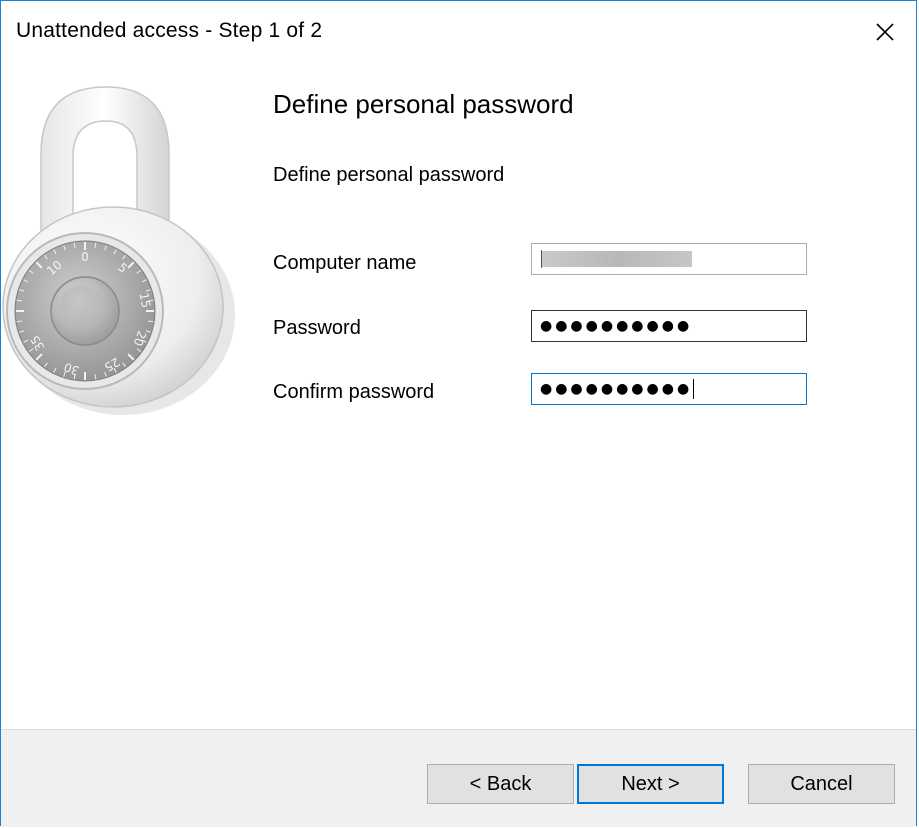  What do you see at coordinates (616, 389) in the screenshot?
I see `confirm-password-value: ●●●●●●●●●●` at bounding box center [616, 389].